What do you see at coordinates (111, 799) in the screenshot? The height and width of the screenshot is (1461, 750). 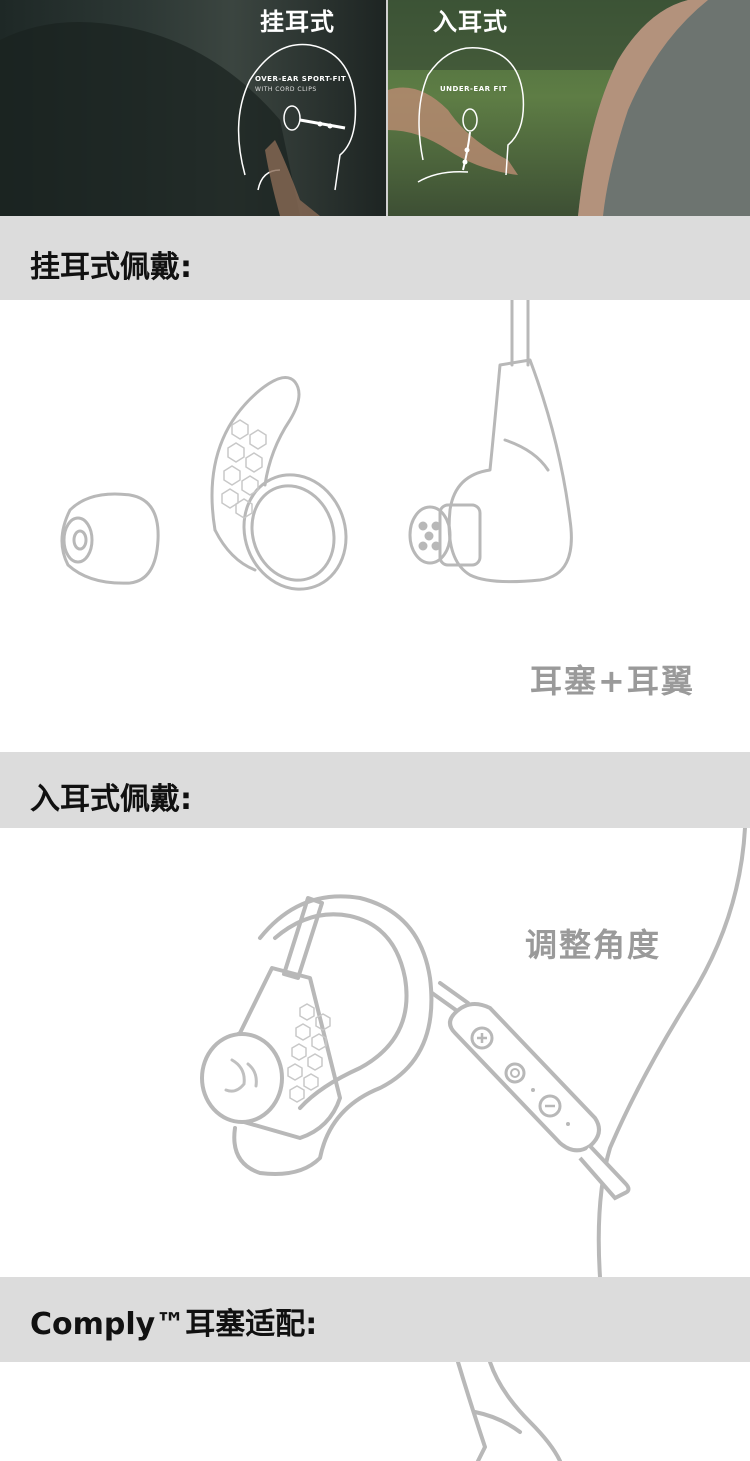 I see `section-title-under-ear: 入耳式佩戴:` at bounding box center [111, 799].